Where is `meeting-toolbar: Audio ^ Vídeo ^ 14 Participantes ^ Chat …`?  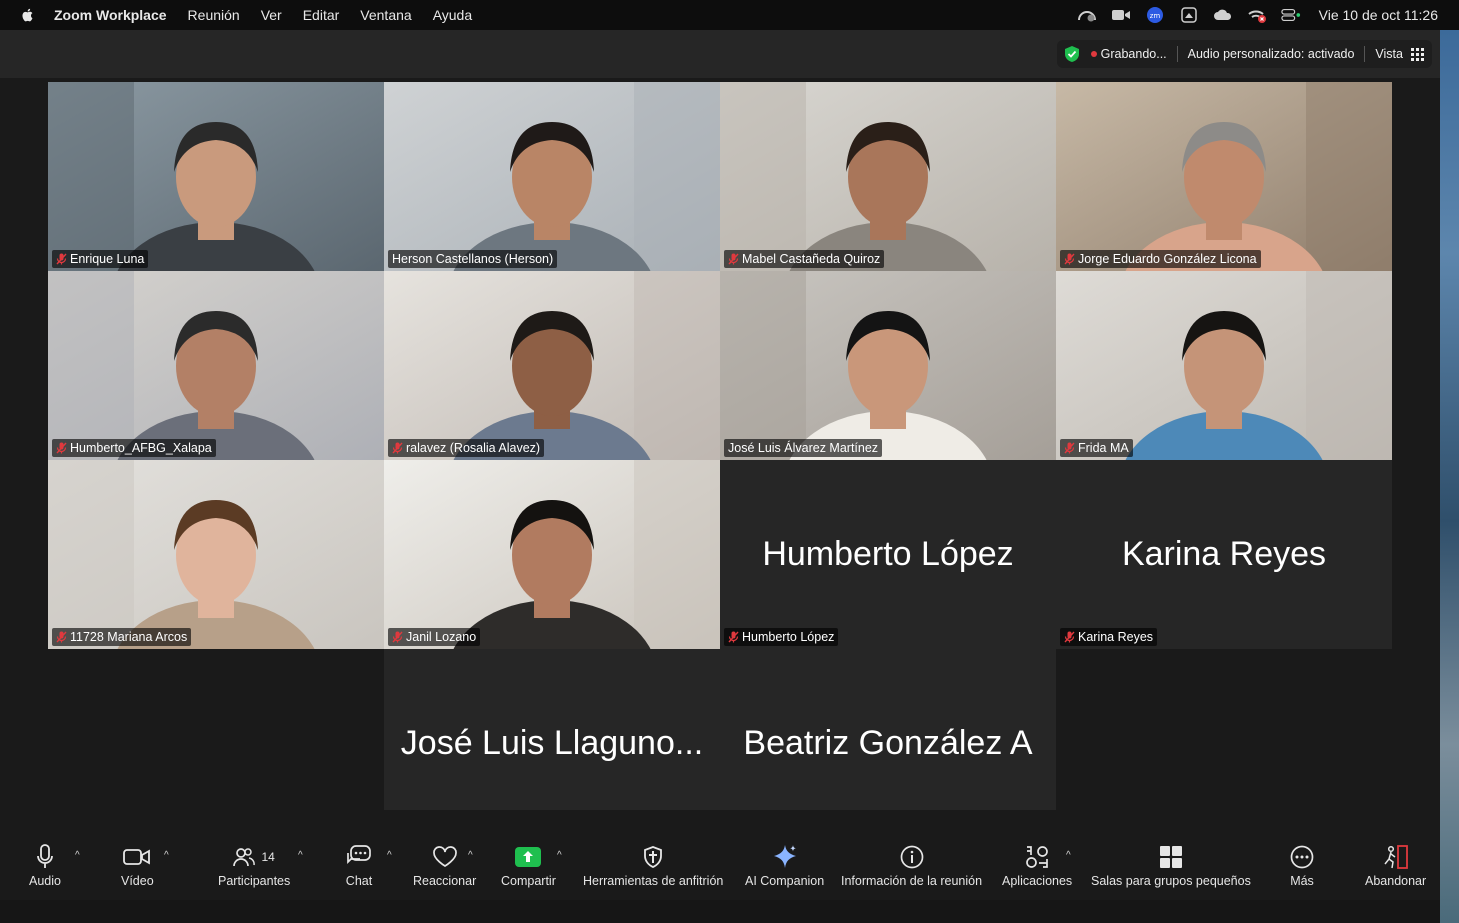 meeting-toolbar: Audio ^ Vídeo ^ 14 Participantes ^ Chat … is located at coordinates (720, 855).